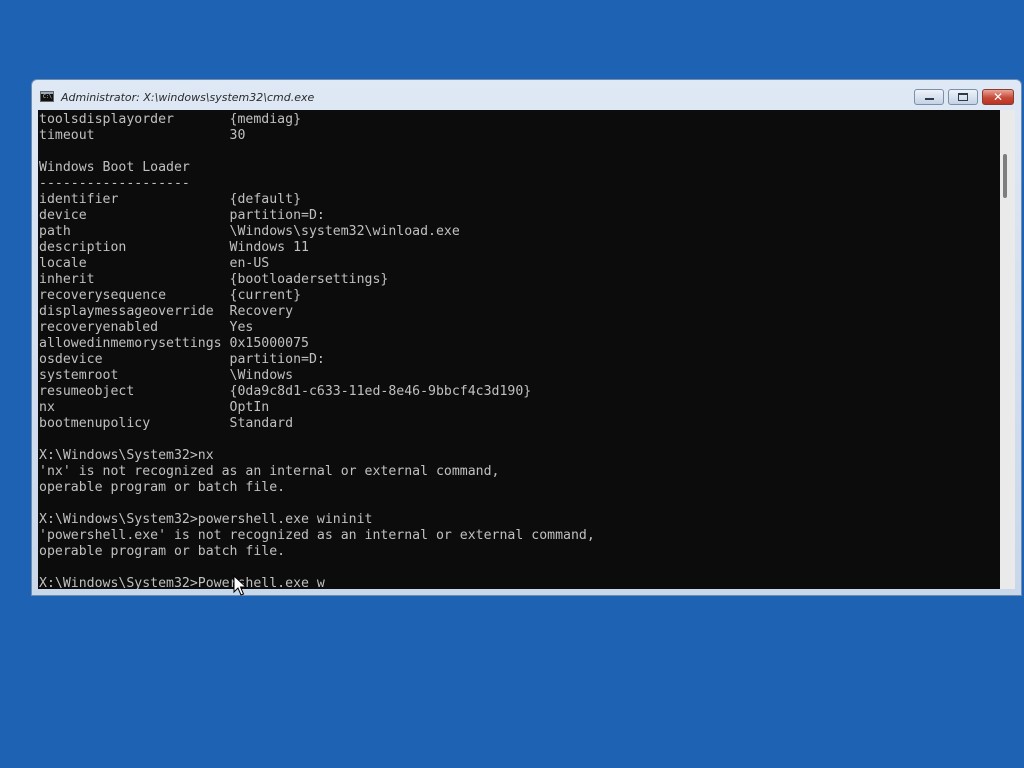 Image resolution: width=1024 pixels, height=768 pixels. What do you see at coordinates (182, 215) in the screenshot?
I see `console-line: device partition=D:` at bounding box center [182, 215].